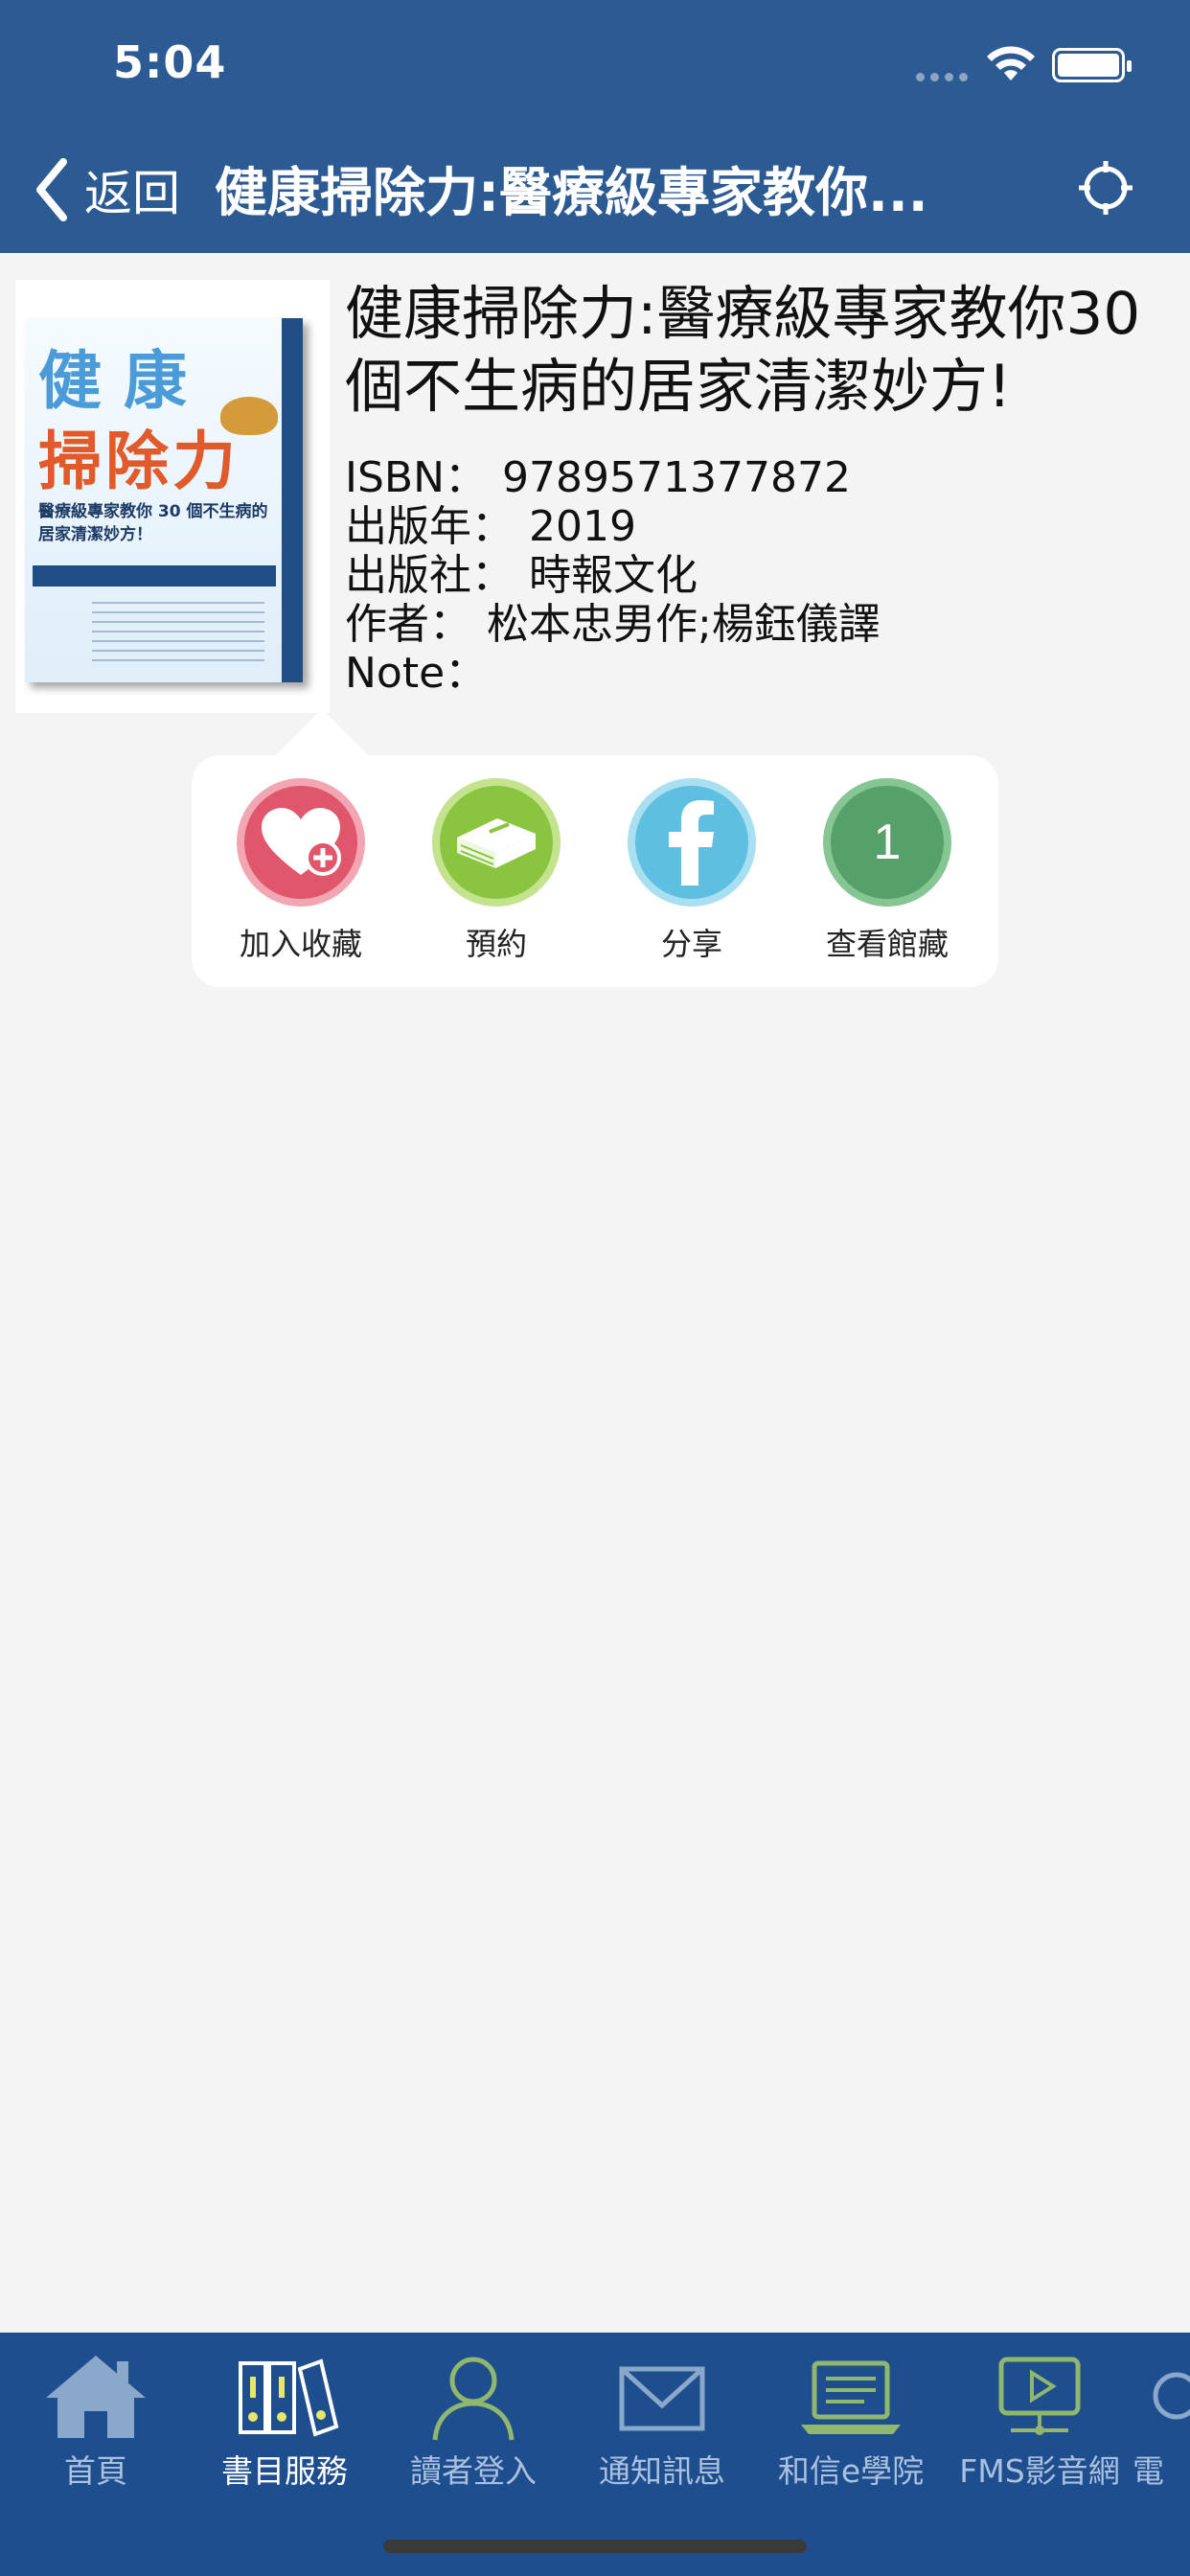 The width and height of the screenshot is (1190, 2576). I want to click on cover-band, so click(155, 575).